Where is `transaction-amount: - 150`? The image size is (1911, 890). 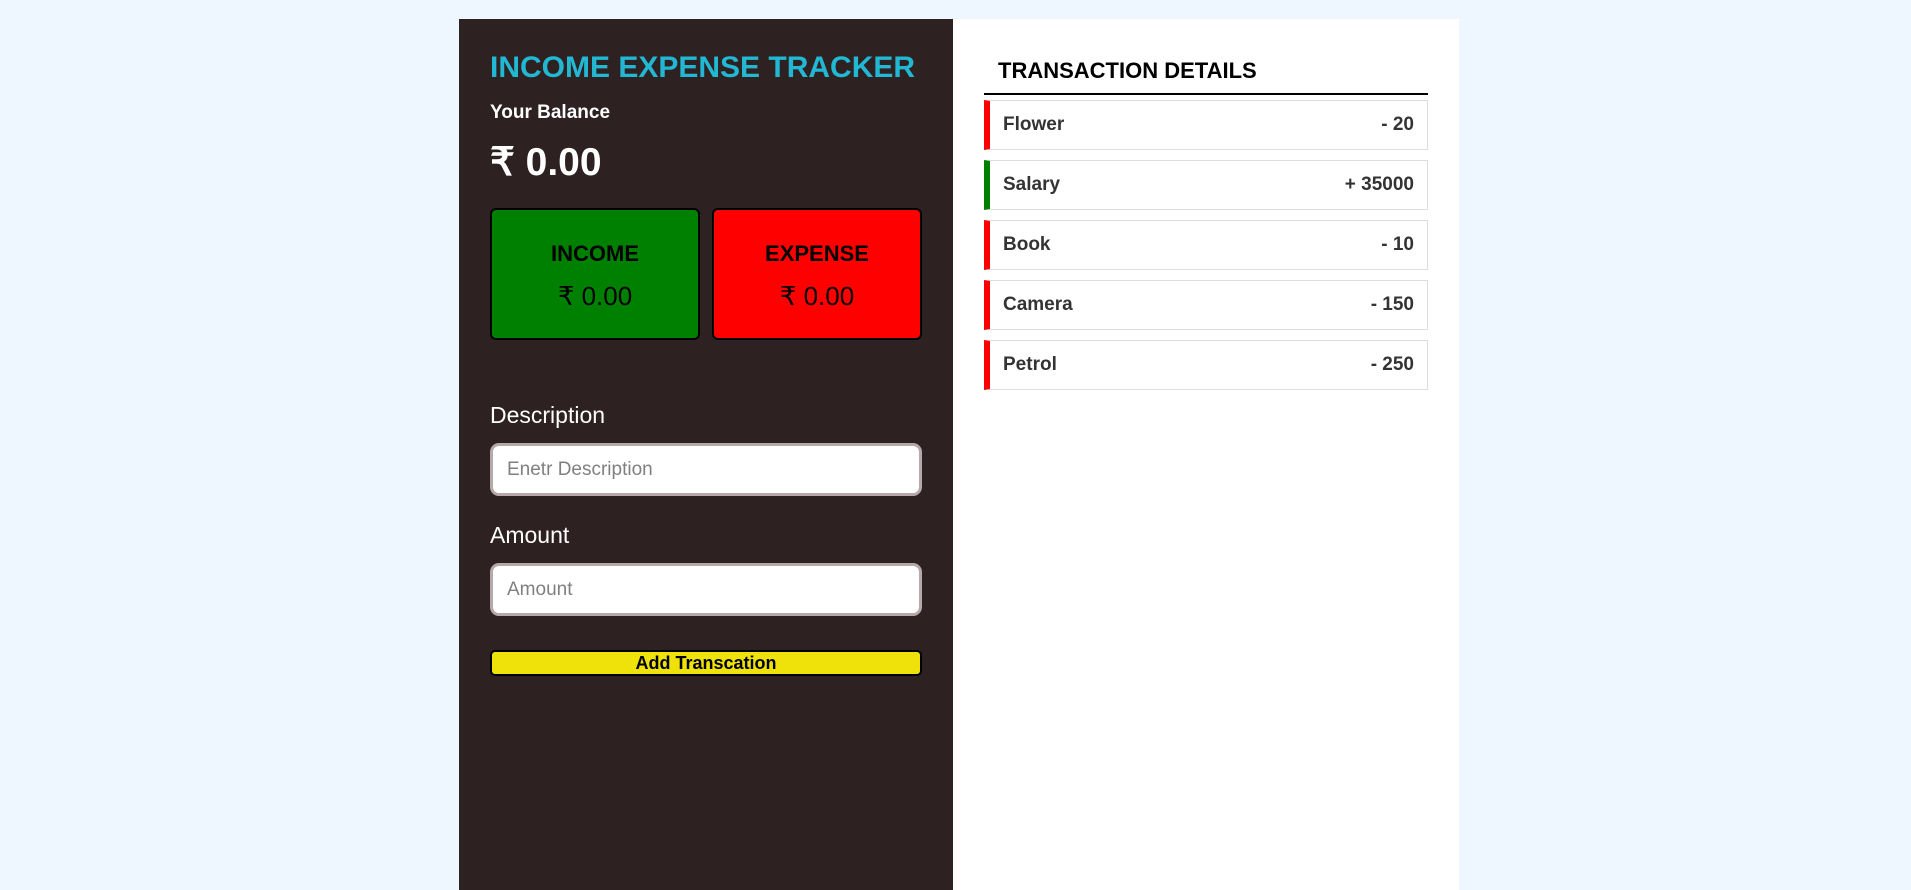
transaction-amount: - 150 is located at coordinates (1392, 304).